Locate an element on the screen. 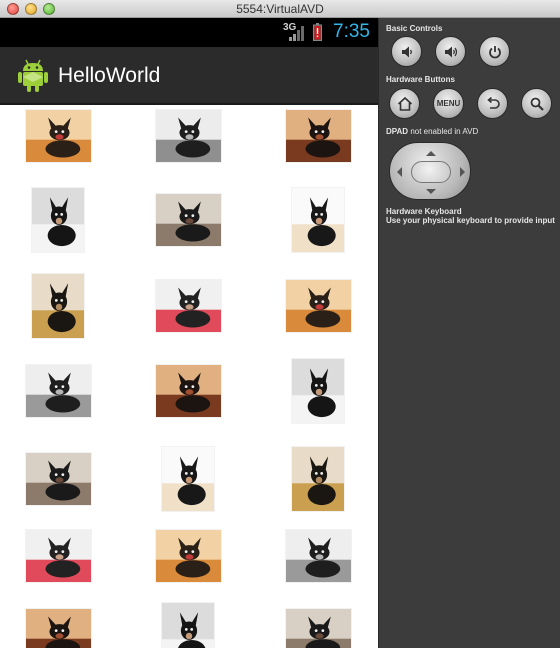 The image size is (560, 648). home-icon is located at coordinates (404, 103).